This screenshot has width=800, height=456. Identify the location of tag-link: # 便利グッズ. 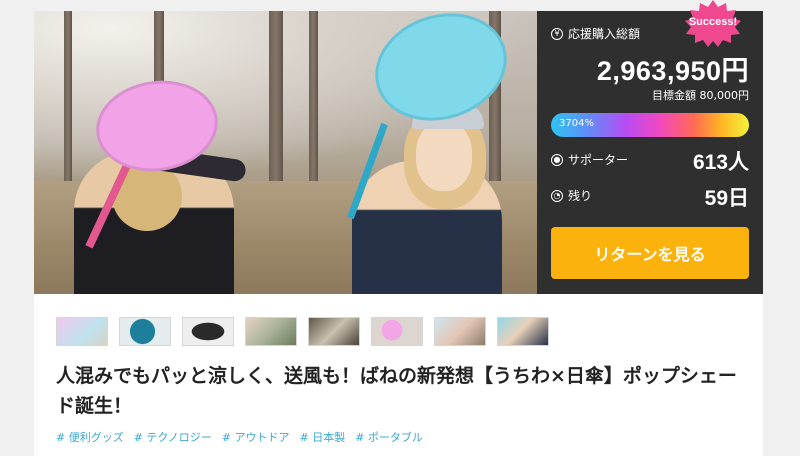
(90, 437).